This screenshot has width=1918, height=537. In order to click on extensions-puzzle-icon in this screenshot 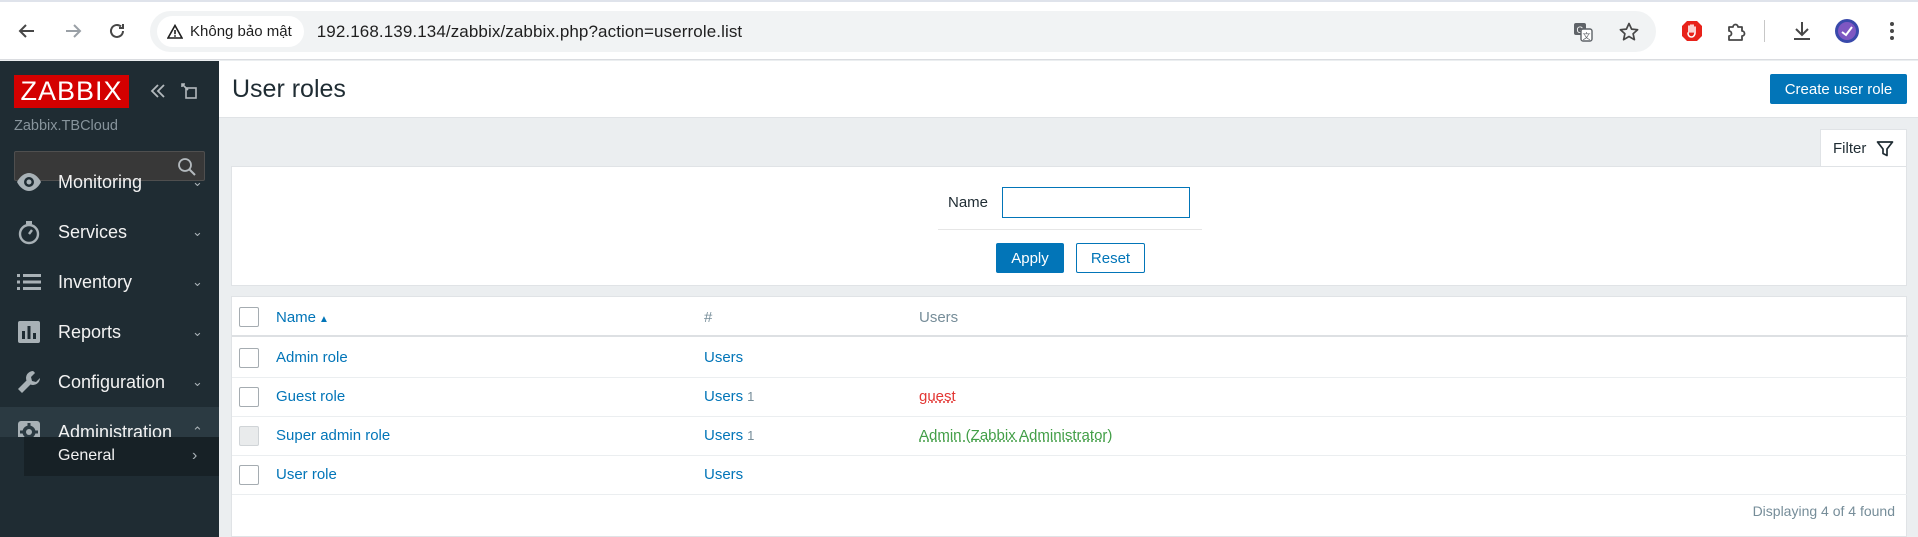, I will do `click(1737, 31)`.